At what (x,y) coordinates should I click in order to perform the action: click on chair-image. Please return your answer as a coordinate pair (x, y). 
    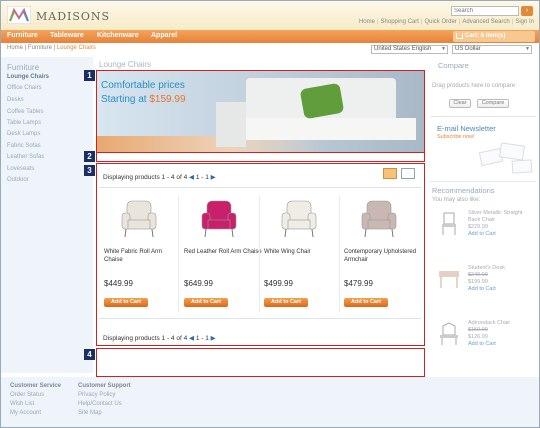
    Looking at the image, I should click on (449, 224).